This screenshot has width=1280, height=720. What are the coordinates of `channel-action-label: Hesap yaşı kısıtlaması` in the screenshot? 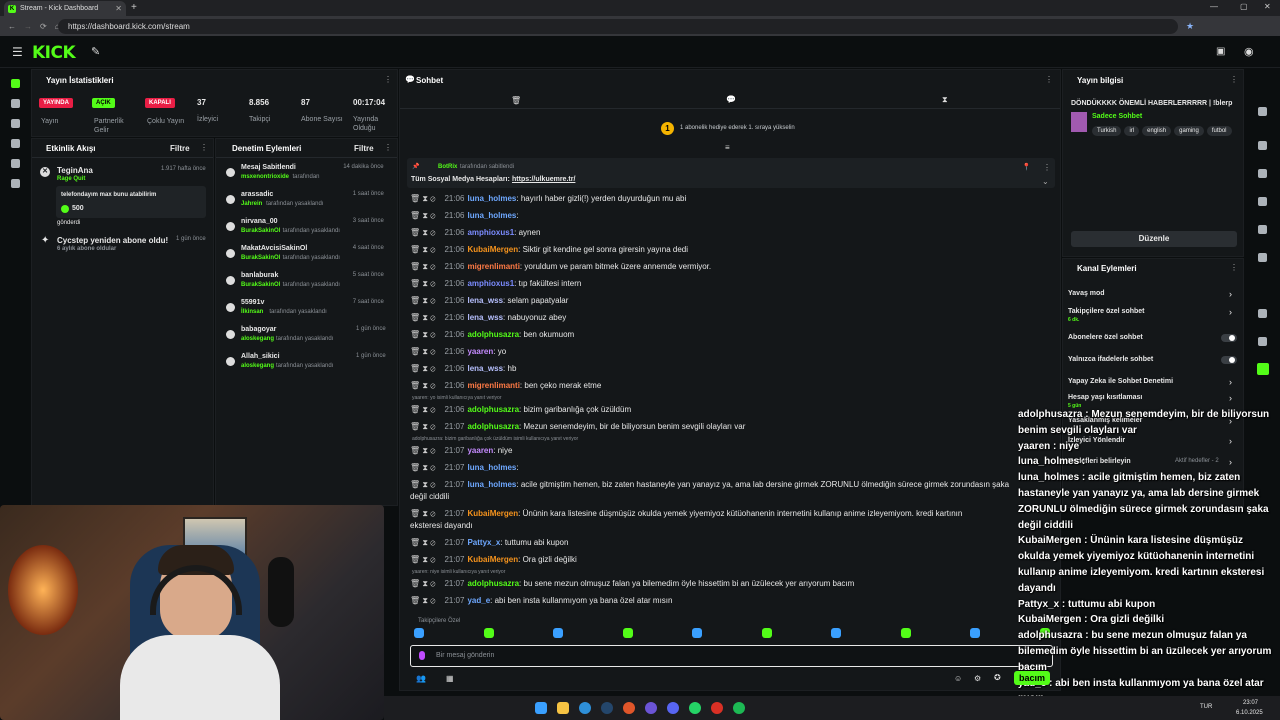 It's located at (1105, 397).